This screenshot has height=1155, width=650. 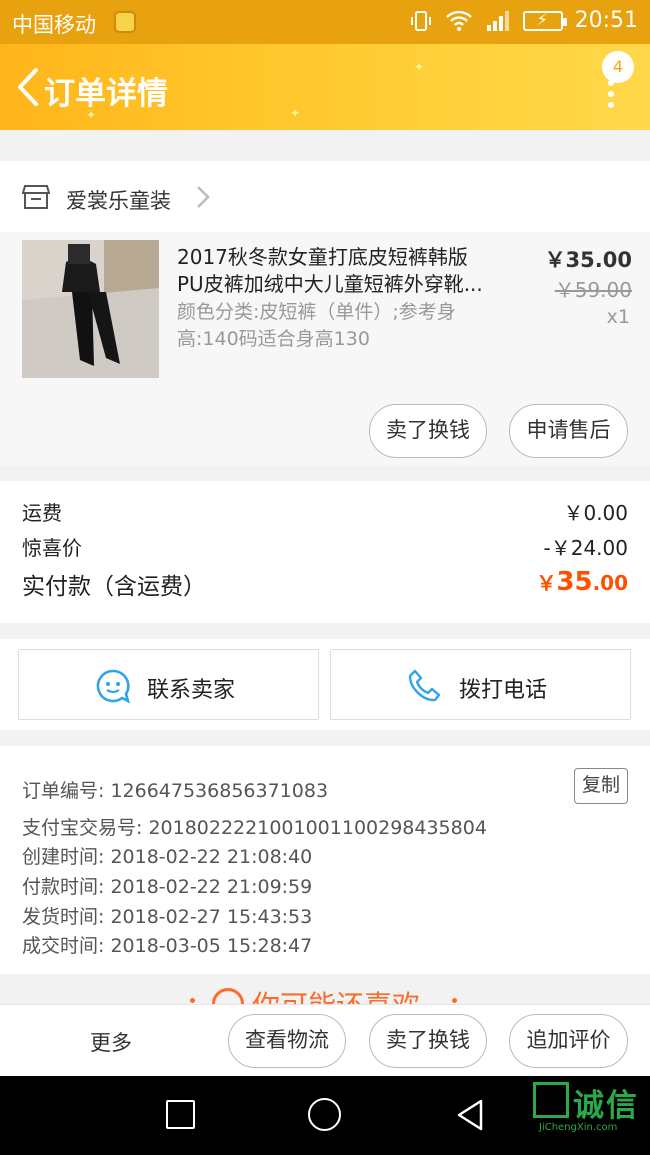 I want to click on phone-icon, so click(x=424, y=685).